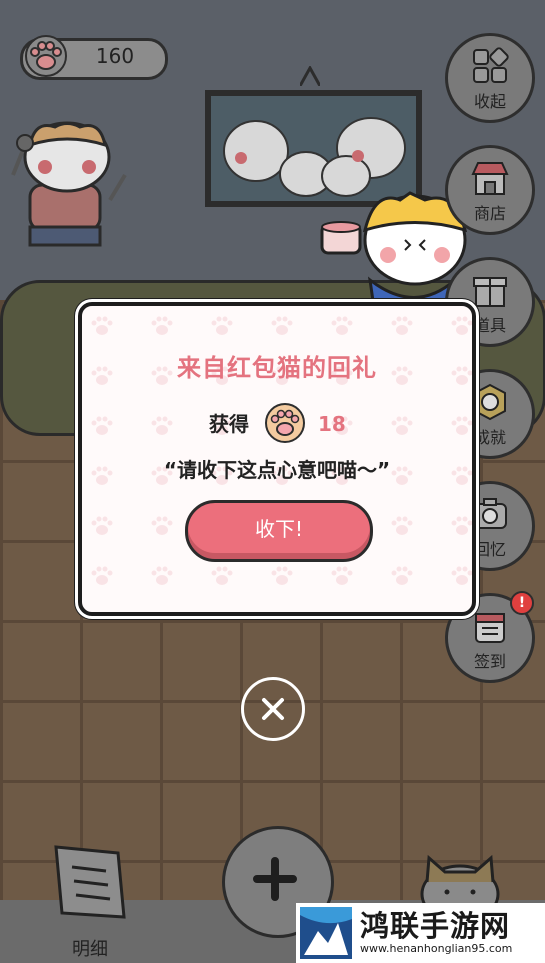  Describe the element at coordinates (489, 661) in the screenshot. I see `check-in-label: 签到` at that location.